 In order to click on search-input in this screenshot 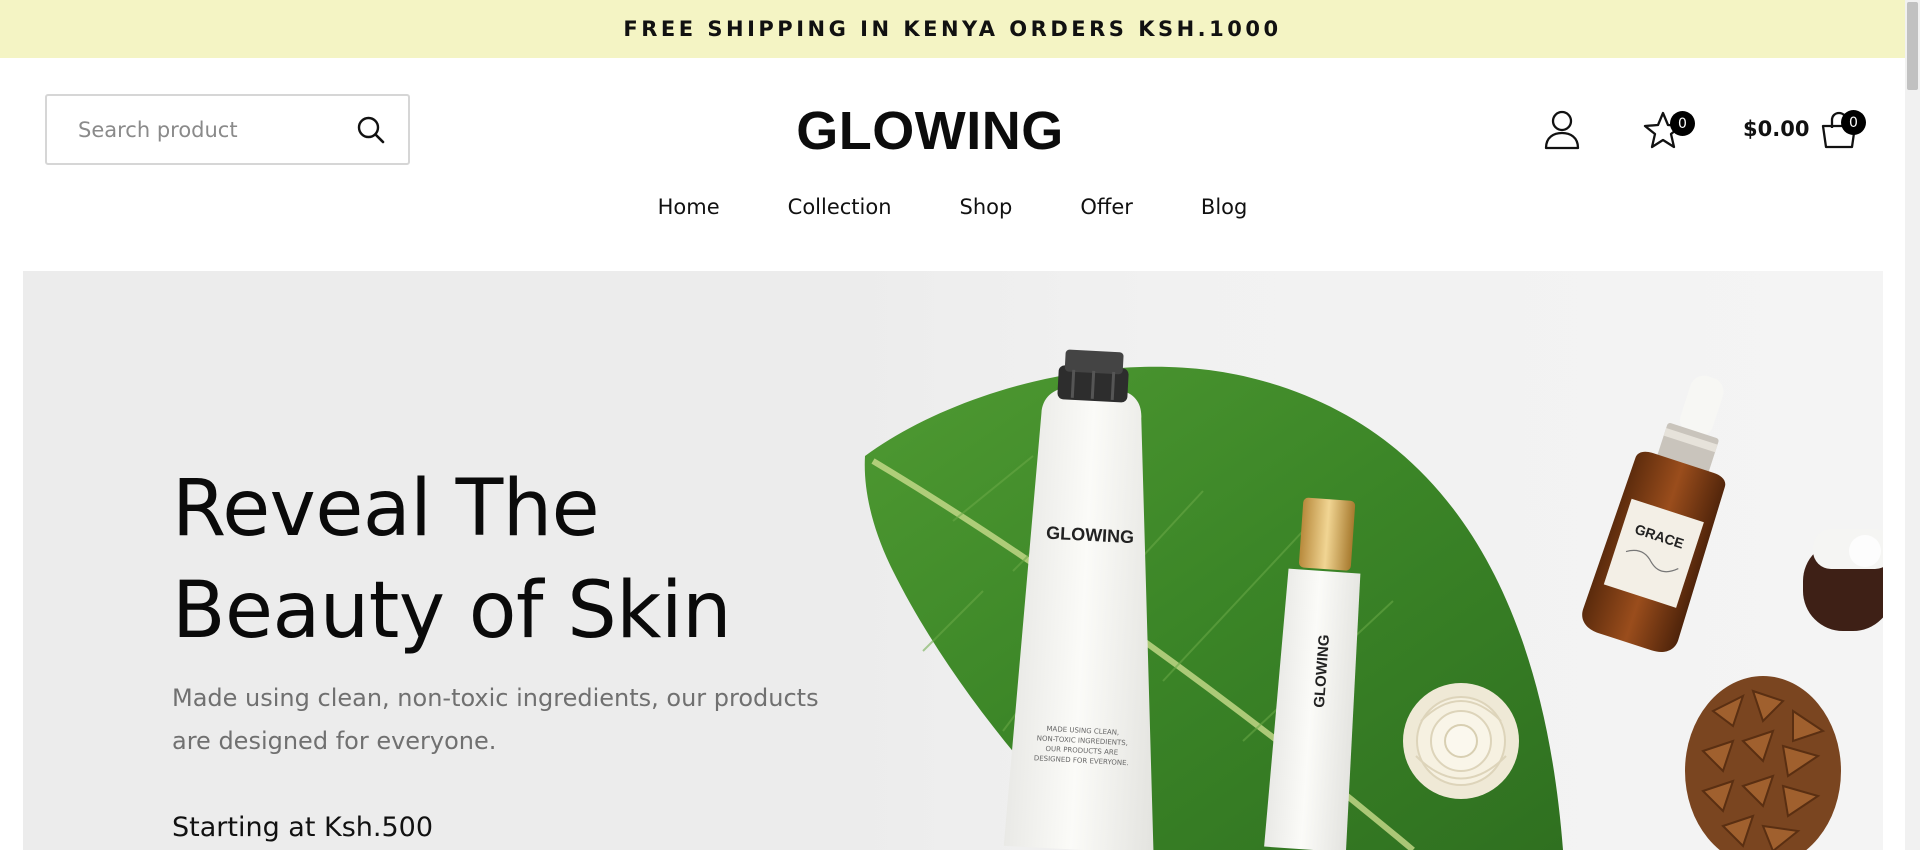, I will do `click(201, 129)`.